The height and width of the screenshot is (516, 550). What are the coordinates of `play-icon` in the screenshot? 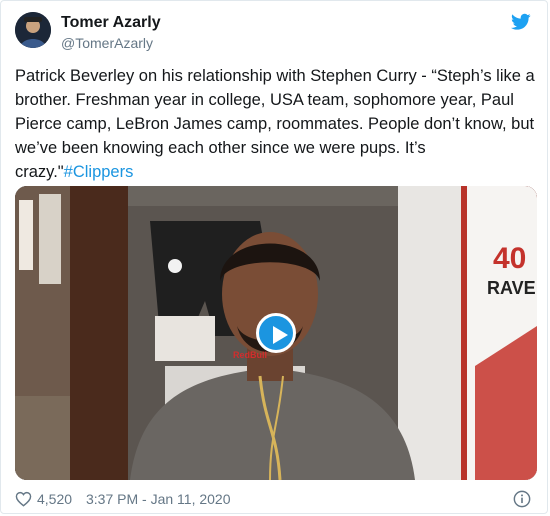 It's located at (276, 333).